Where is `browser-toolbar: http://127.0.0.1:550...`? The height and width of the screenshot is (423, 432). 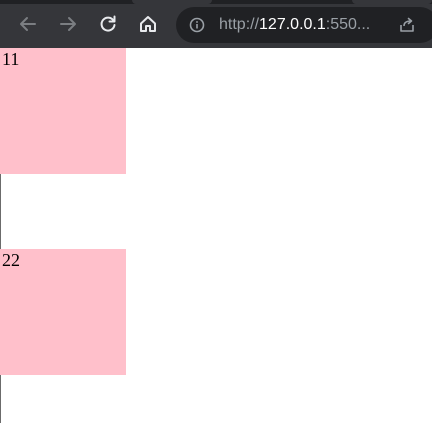 browser-toolbar: http://127.0.0.1:550... is located at coordinates (216, 24).